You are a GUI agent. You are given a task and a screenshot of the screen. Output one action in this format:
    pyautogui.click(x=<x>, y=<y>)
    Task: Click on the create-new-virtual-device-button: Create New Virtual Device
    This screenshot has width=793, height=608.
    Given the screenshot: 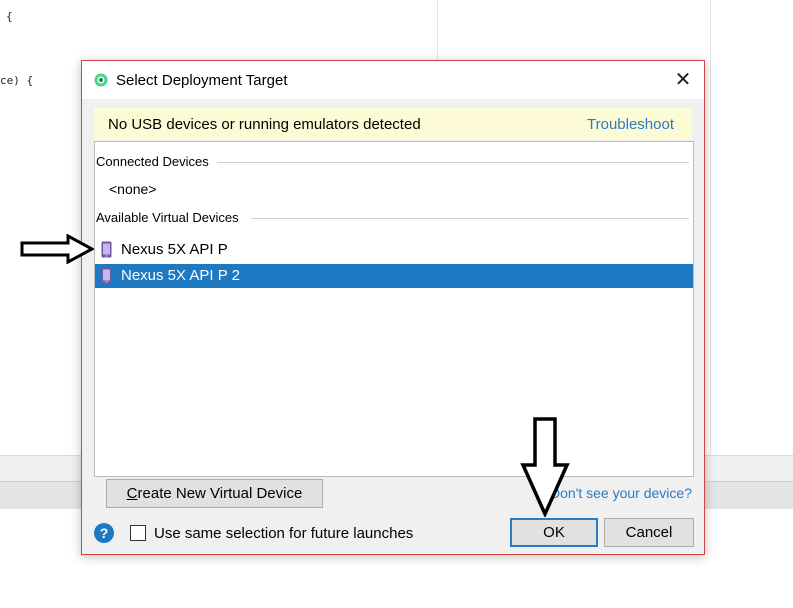 What is the action you would take?
    pyautogui.click(x=214, y=493)
    